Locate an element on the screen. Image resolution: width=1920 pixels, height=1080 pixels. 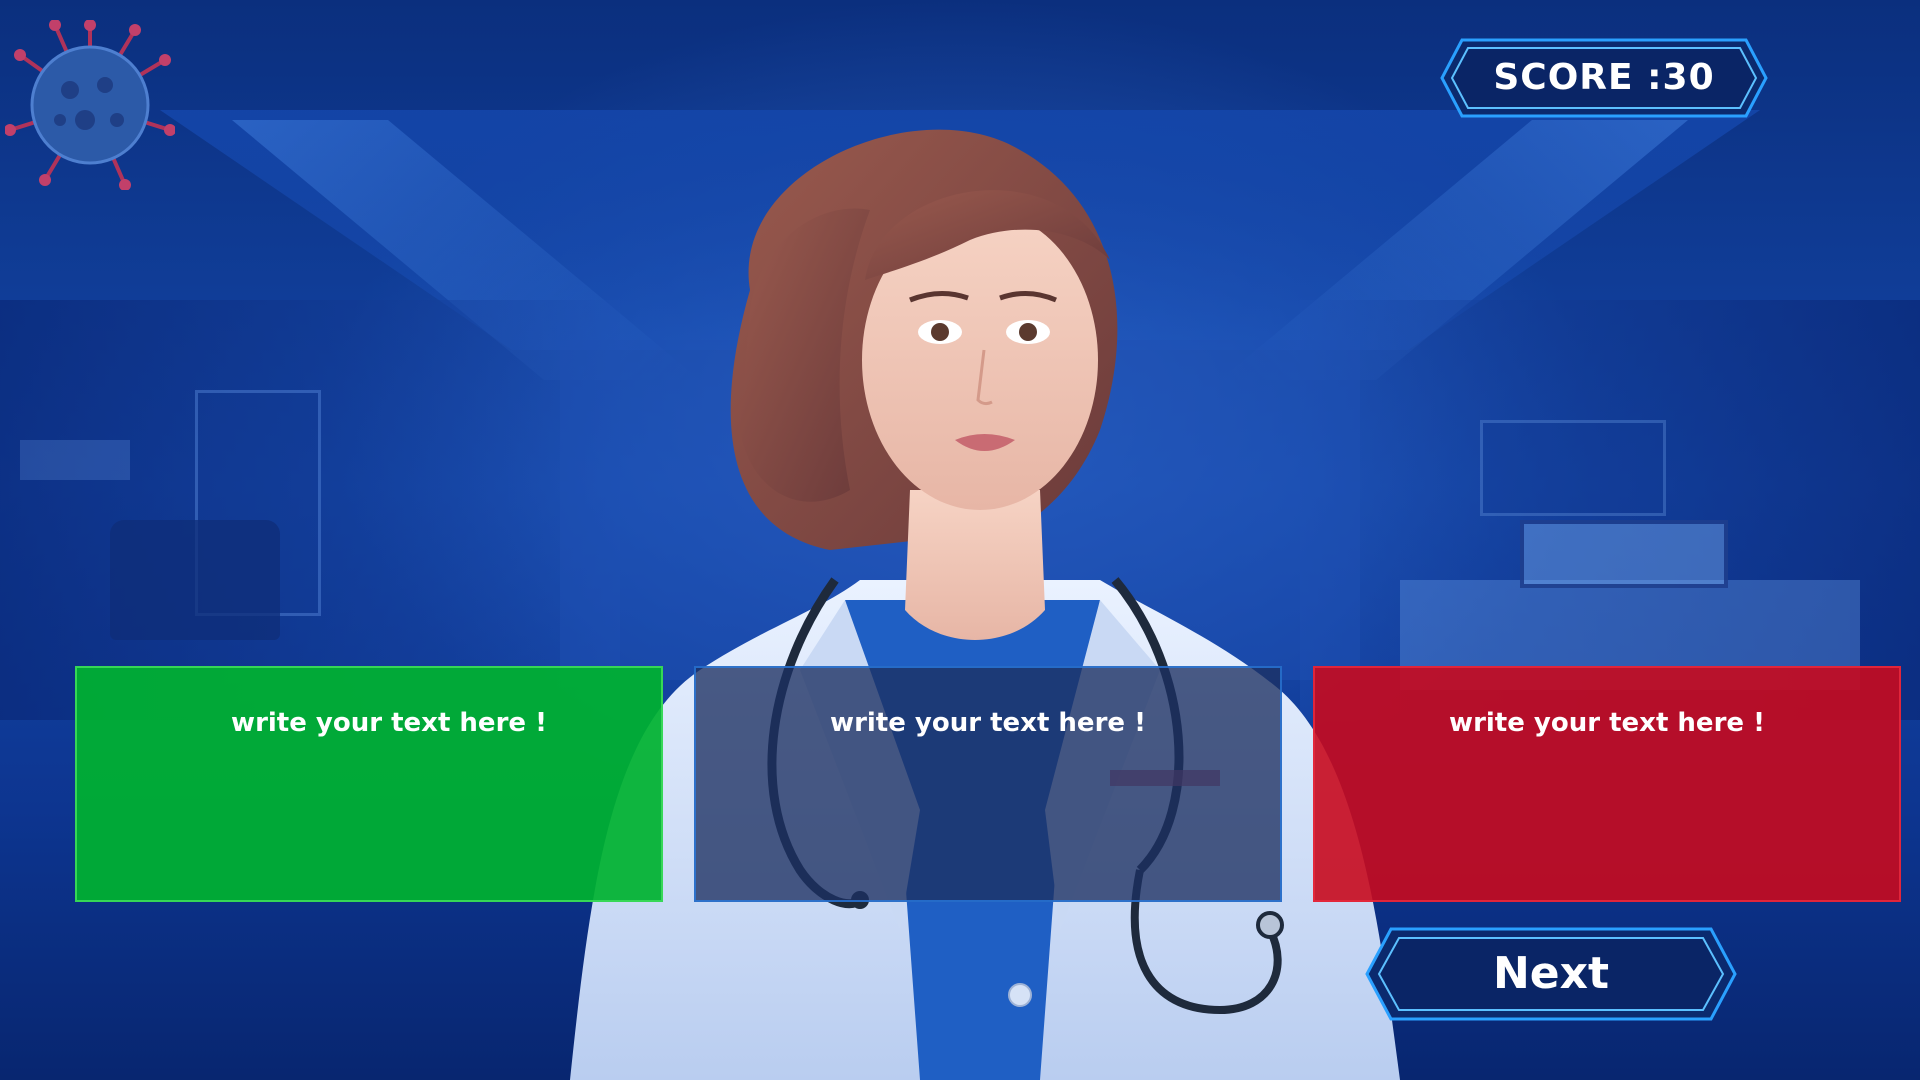
answer-option-3: write your text here ! is located at coordinates (1607, 784).